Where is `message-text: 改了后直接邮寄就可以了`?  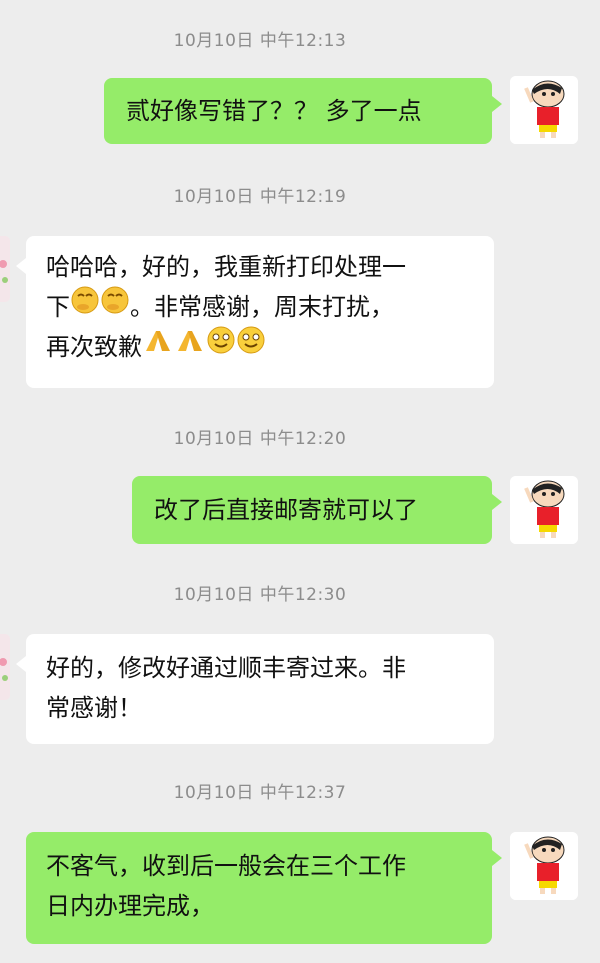
message-text: 改了后直接邮寄就可以了 is located at coordinates (286, 510).